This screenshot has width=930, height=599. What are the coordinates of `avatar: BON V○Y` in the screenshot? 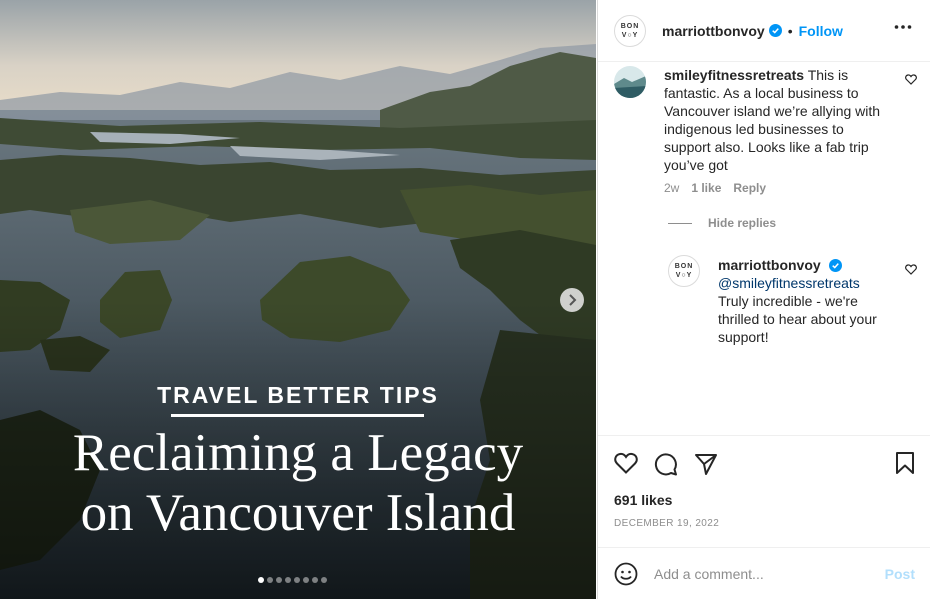 It's located at (630, 30).